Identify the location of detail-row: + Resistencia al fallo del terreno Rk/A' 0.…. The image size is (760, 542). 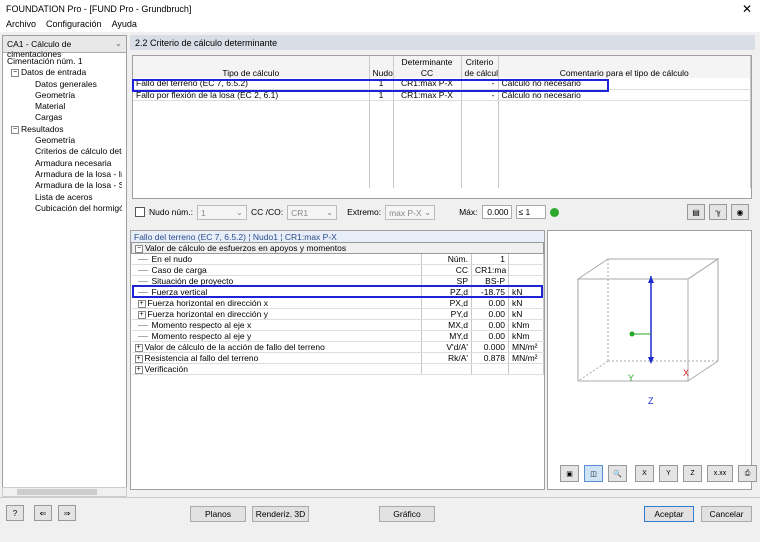
(337, 358).